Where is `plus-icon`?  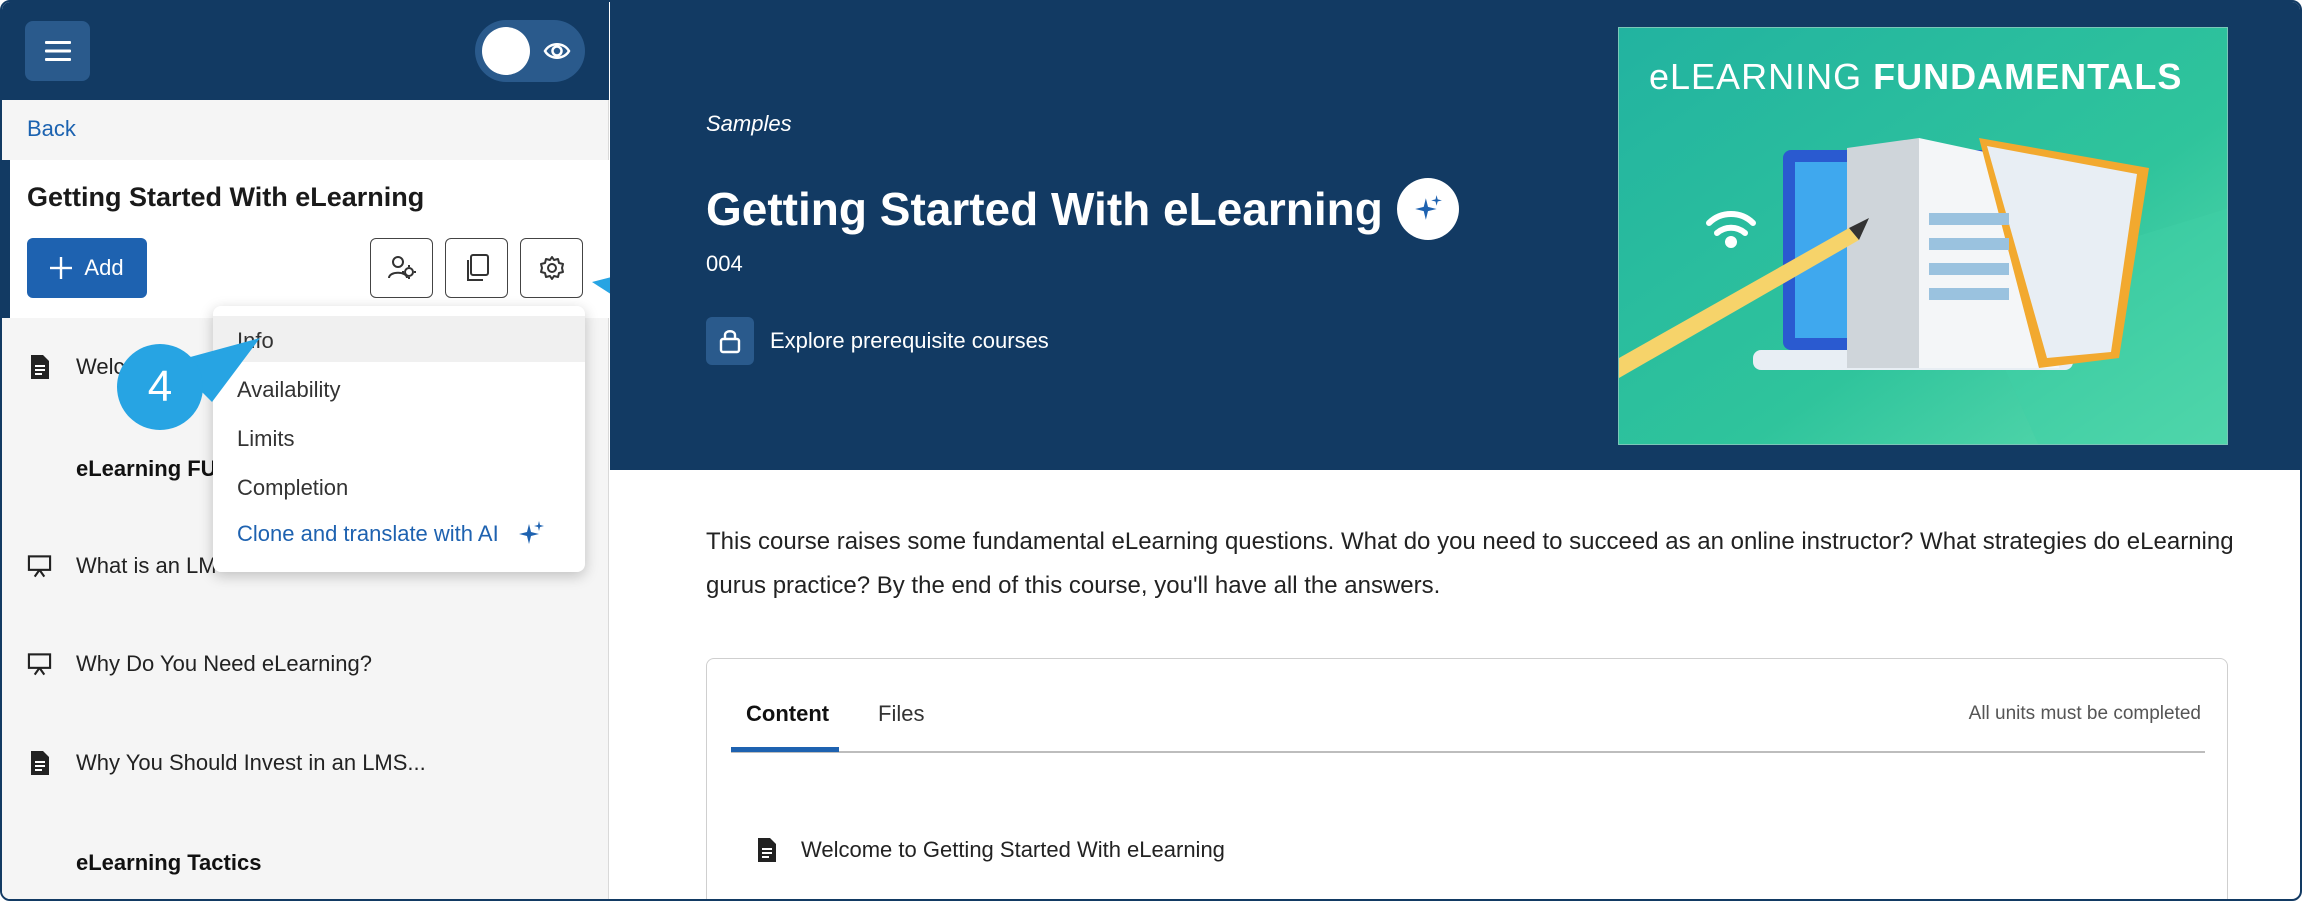
plus-icon is located at coordinates (61, 268).